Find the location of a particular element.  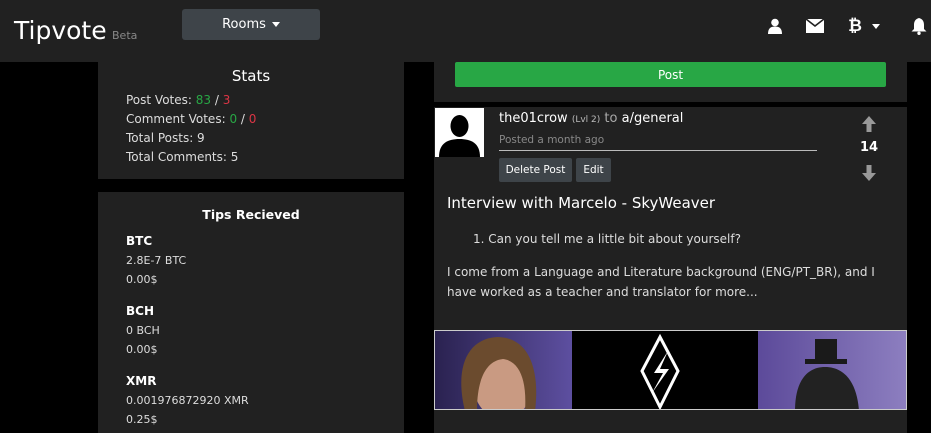

post-votes-line: Post Votes: 83 / 3 is located at coordinates (178, 100).